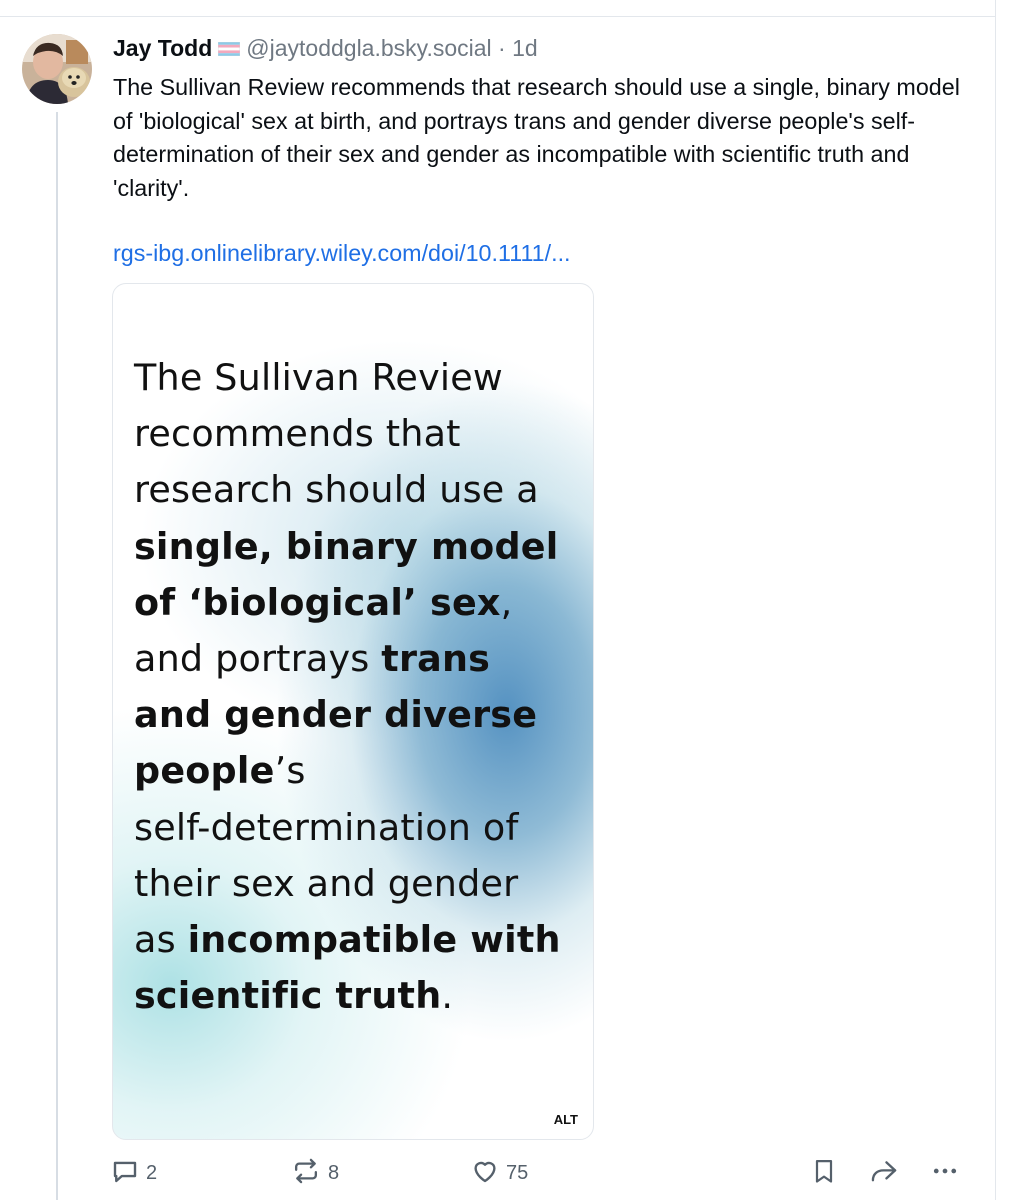  What do you see at coordinates (326, 883) in the screenshot?
I see `image-text-run: their sex and gender` at bounding box center [326, 883].